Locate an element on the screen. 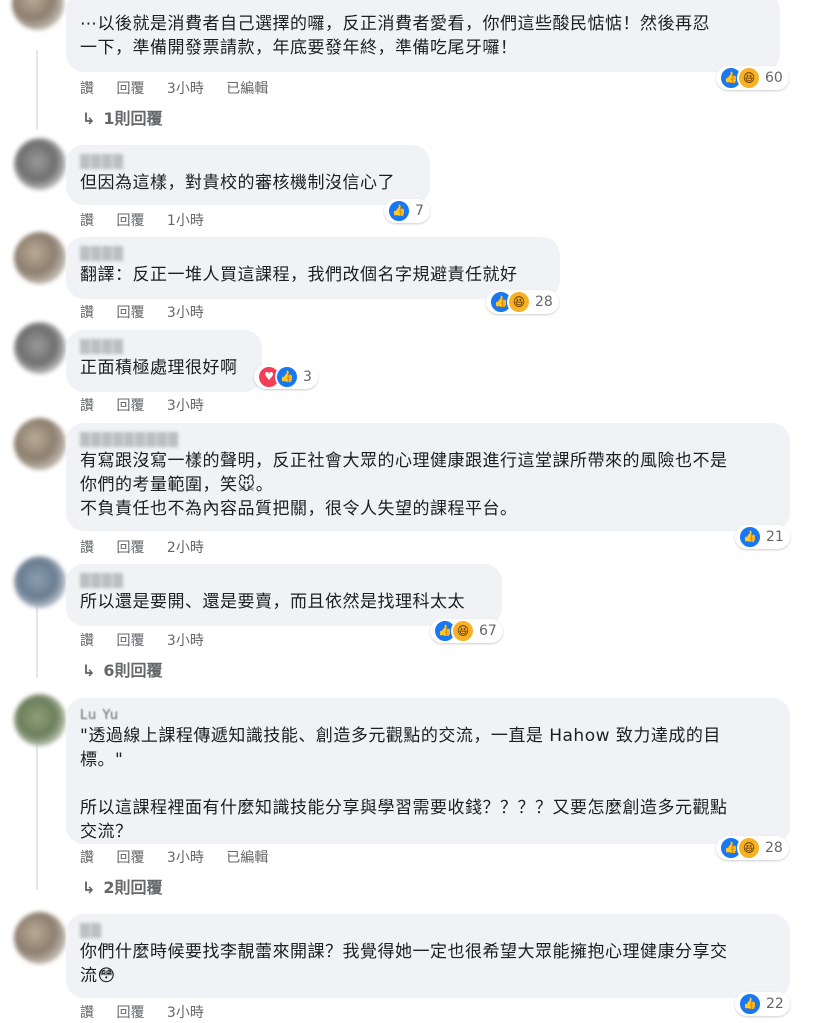 The image size is (826, 1023). reaction-summary: 👍 21 is located at coordinates (762, 537).